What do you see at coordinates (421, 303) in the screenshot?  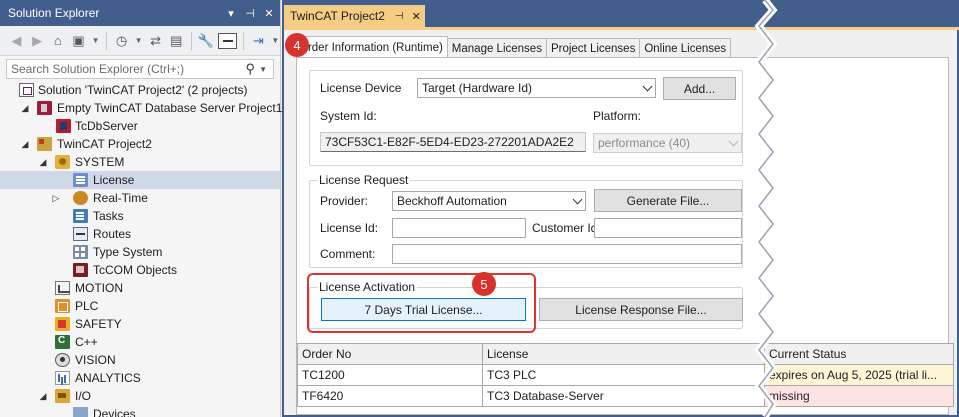 I see `step5-highlight-box` at bounding box center [421, 303].